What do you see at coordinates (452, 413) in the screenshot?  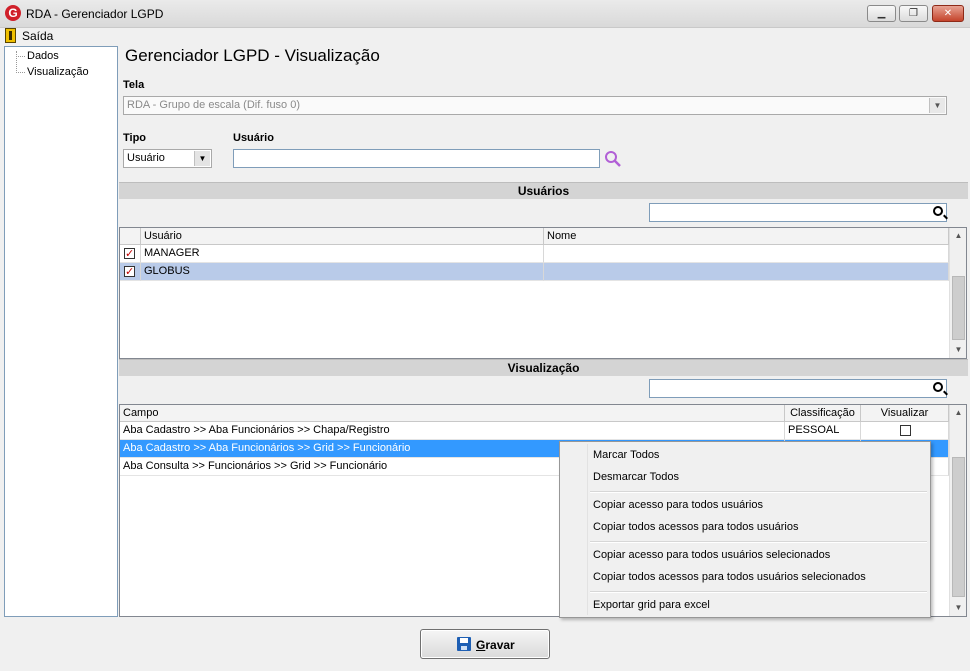 I see `visual-grid-header-campo: Campo` at bounding box center [452, 413].